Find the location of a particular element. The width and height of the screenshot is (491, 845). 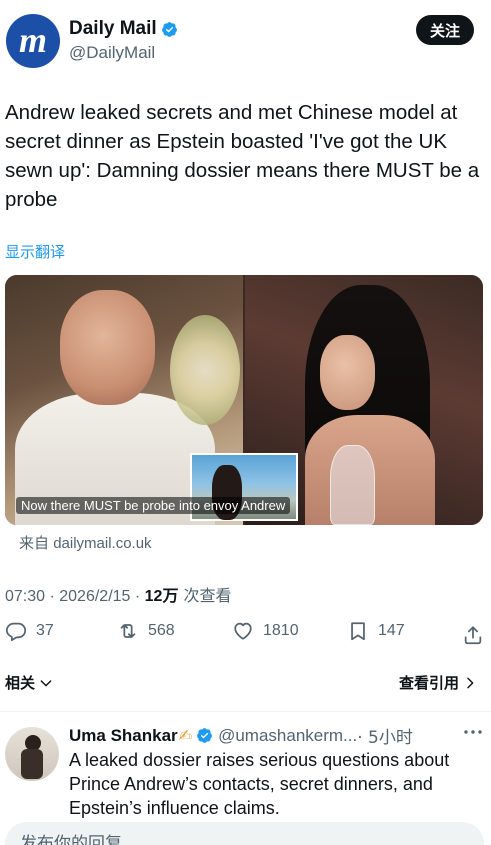

views-label: 次查看 is located at coordinates (205, 595).